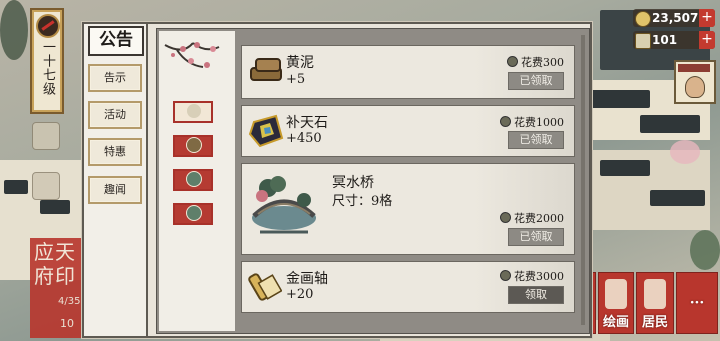  What do you see at coordinates (707, 40) in the screenshot?
I see `add-tickets-button: +` at bounding box center [707, 40].